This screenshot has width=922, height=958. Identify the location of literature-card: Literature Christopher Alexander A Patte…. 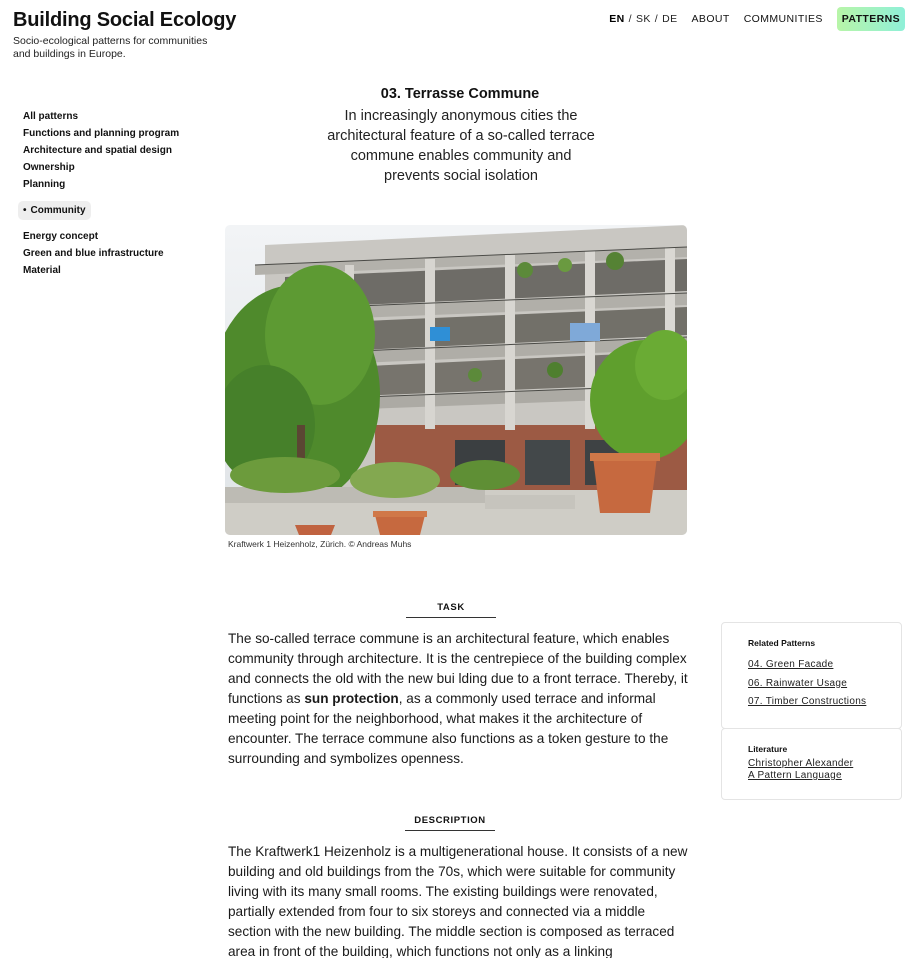
(811, 764).